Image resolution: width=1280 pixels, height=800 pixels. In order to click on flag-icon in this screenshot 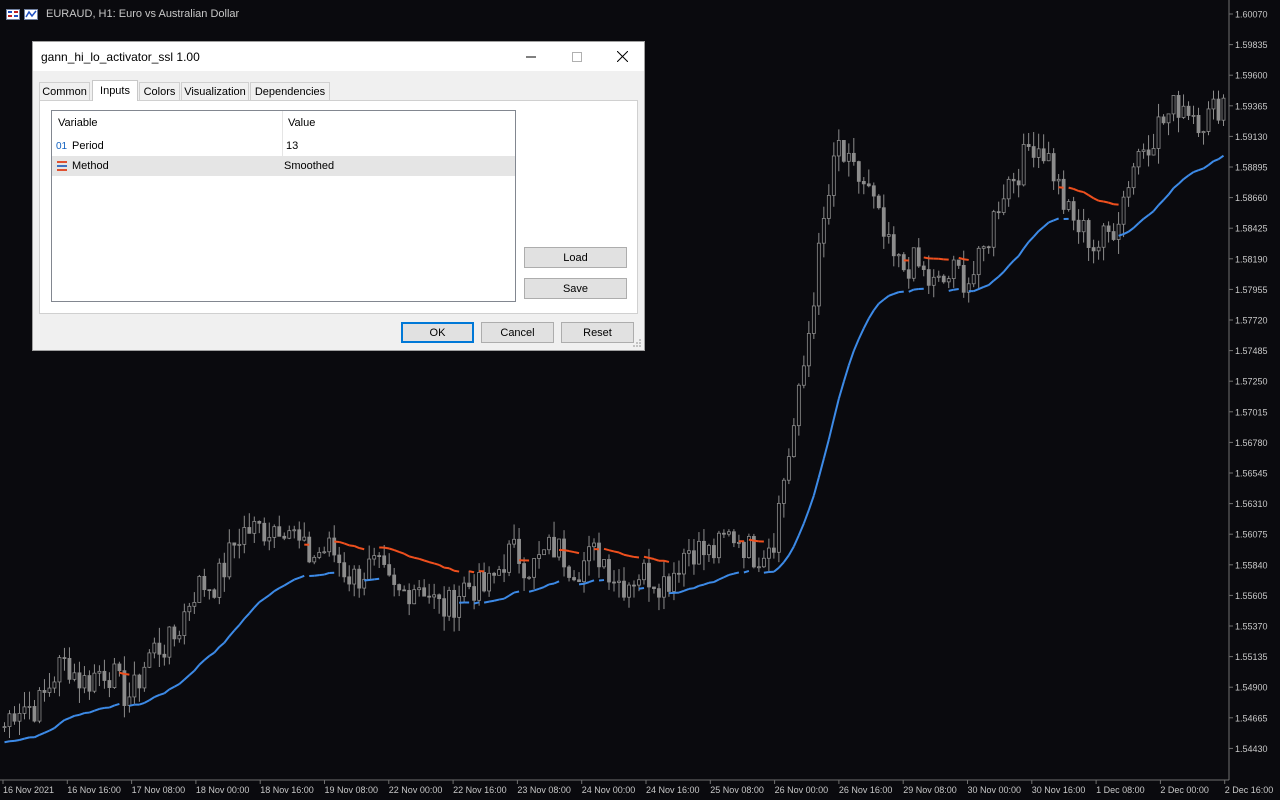, I will do `click(31, 14)`.